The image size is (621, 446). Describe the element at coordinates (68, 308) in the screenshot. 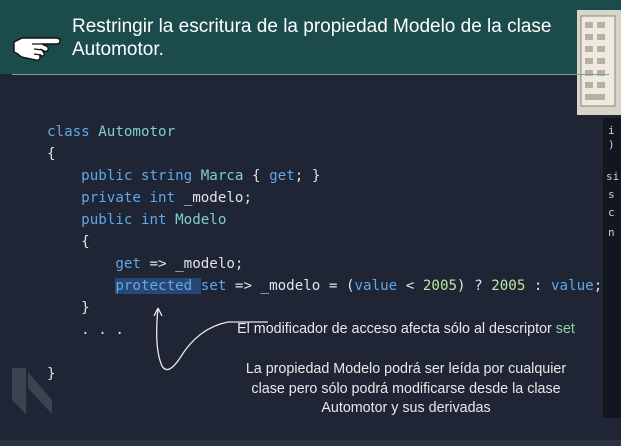

I see `code-token: }` at that location.